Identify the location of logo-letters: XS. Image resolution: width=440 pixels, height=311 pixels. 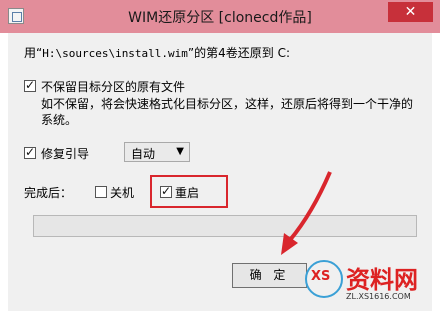
(321, 276).